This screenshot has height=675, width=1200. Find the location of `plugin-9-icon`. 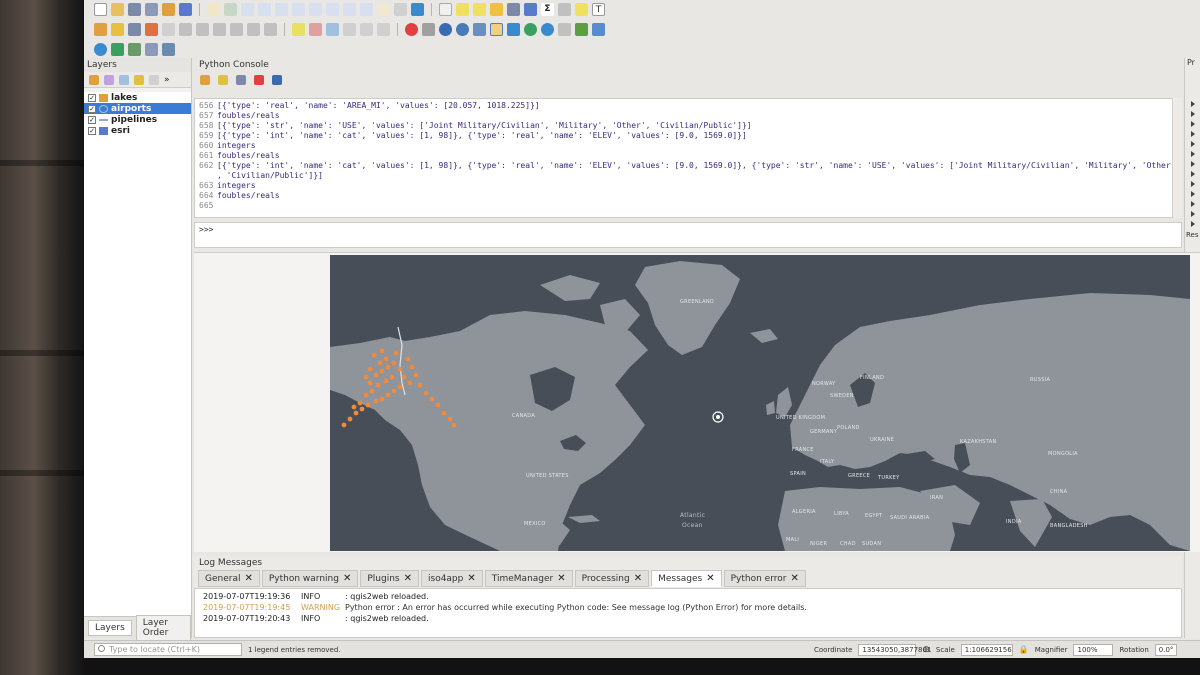

plugin-9-icon is located at coordinates (598, 29).